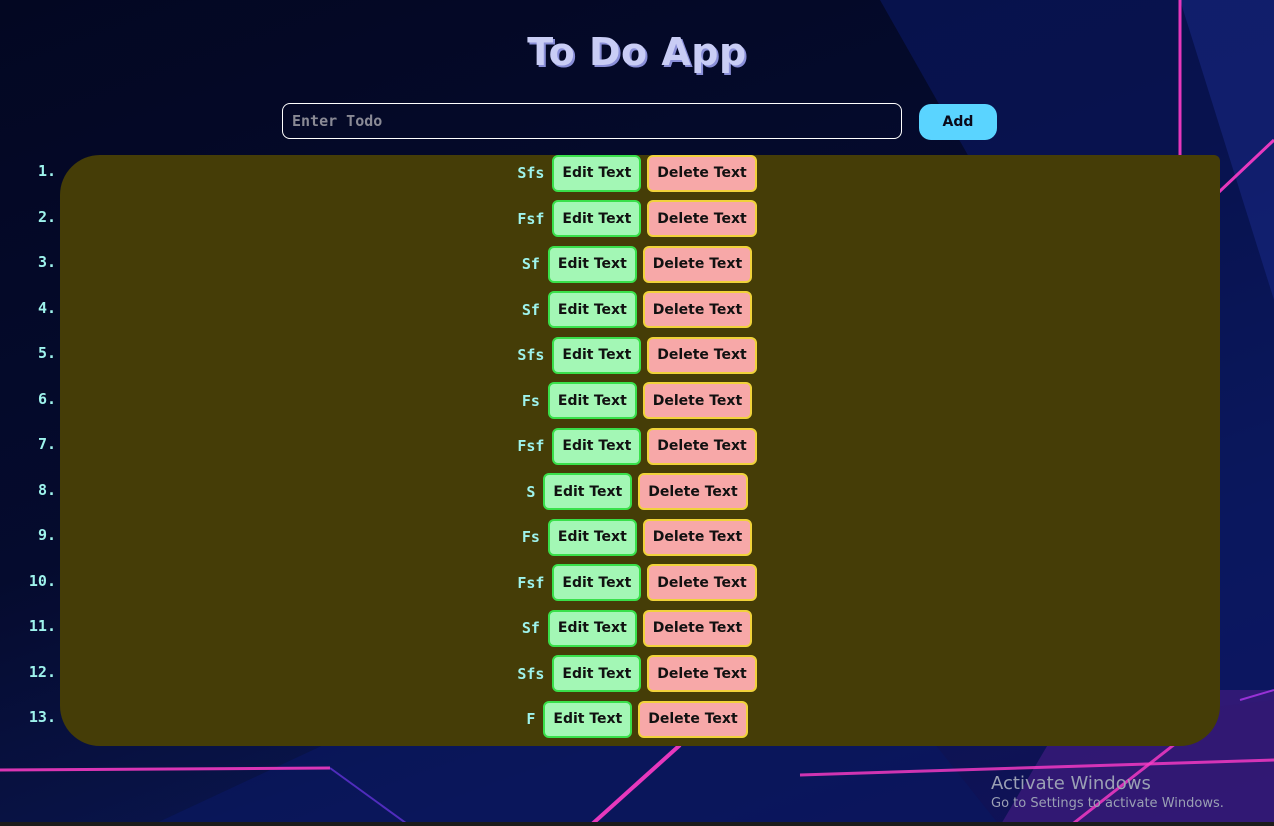 This screenshot has height=826, width=1274. I want to click on todo-item: 2. Fsf Edit Text Delete Text, so click(637, 219).